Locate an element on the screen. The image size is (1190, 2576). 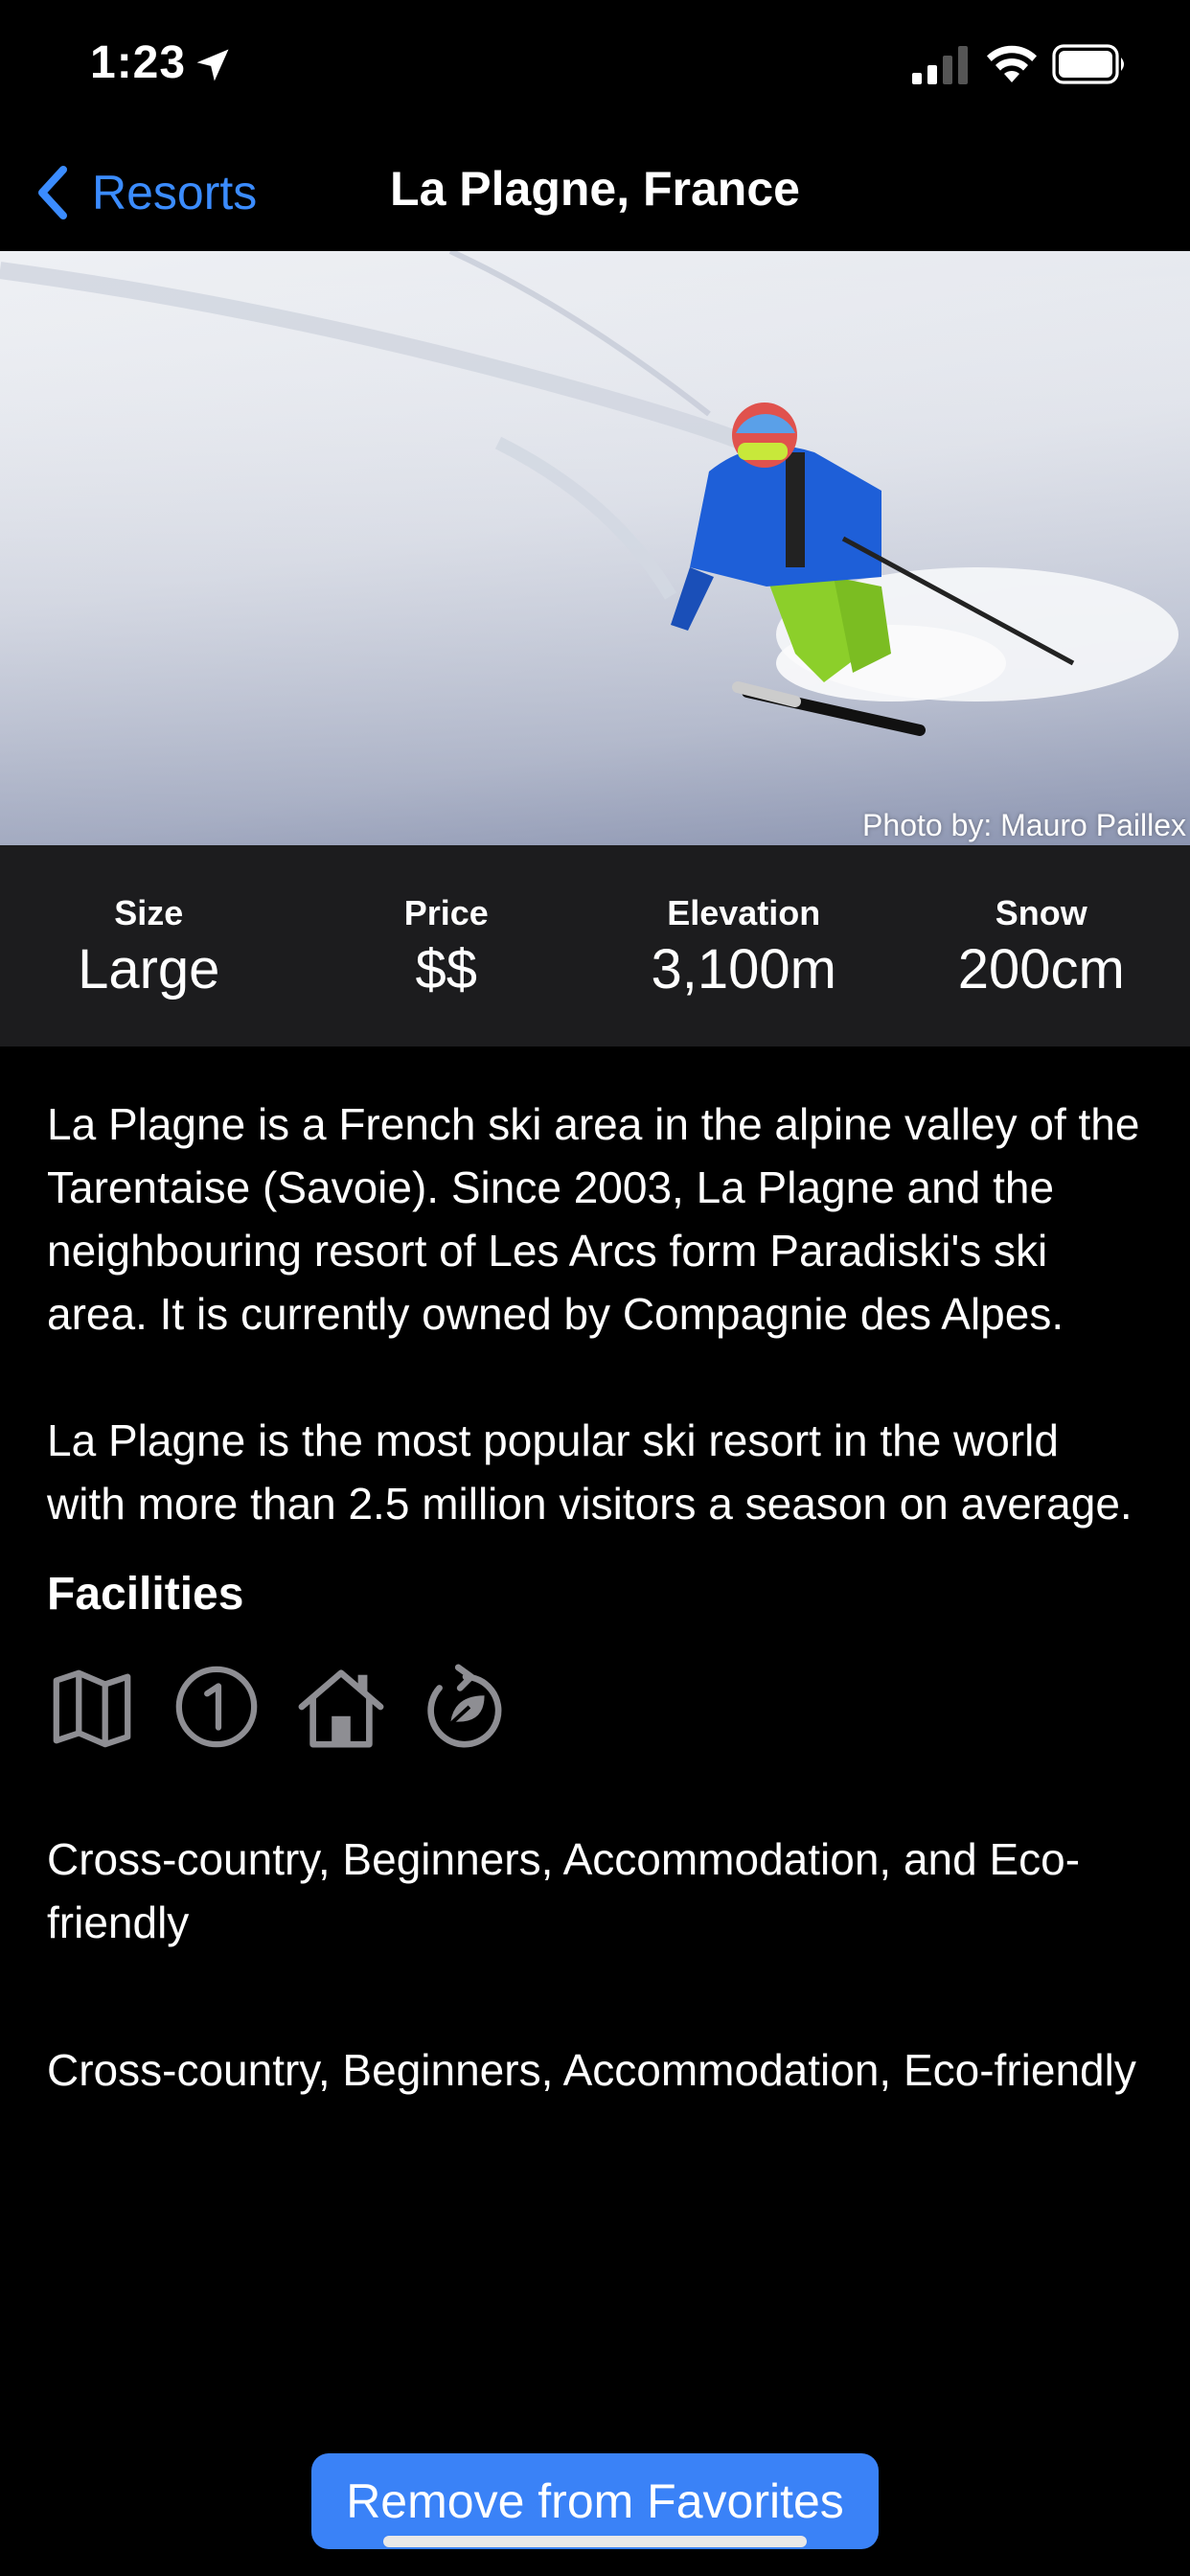
stat-label: Snow is located at coordinates (1041, 912).